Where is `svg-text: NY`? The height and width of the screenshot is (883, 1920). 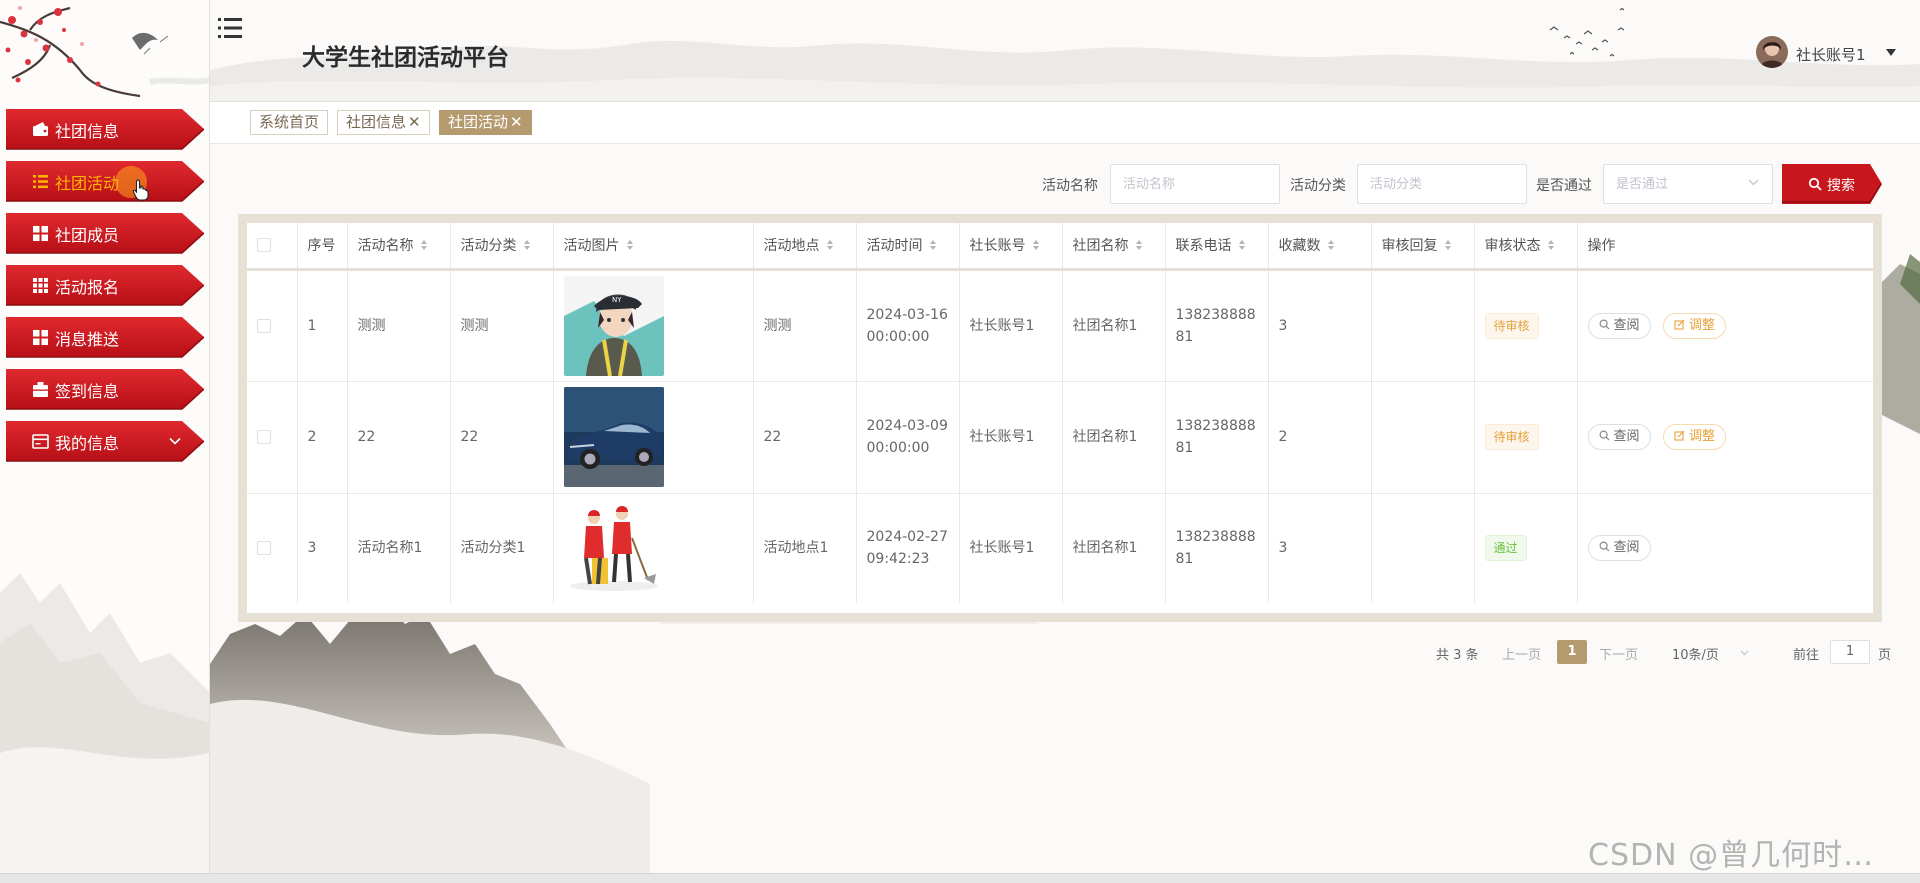
svg-text: NY is located at coordinates (617, 300).